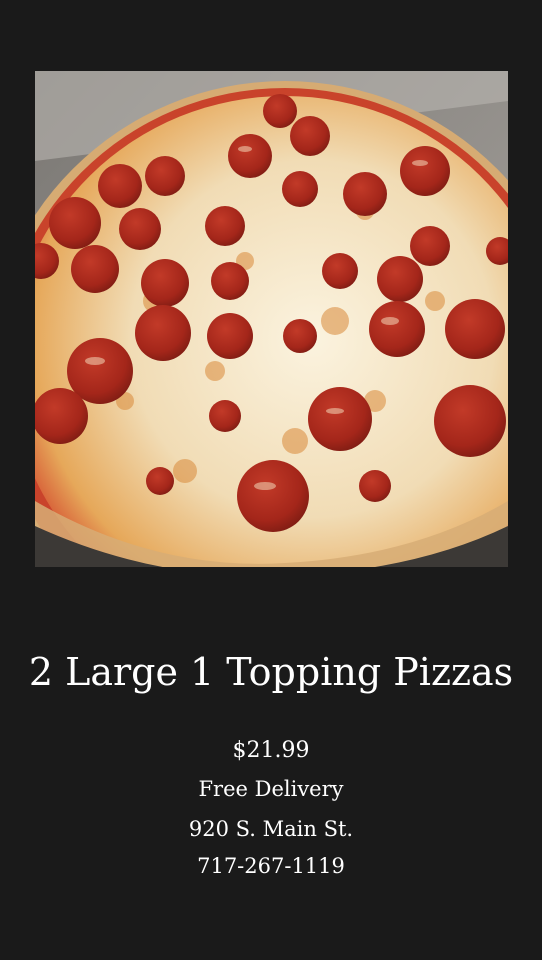 The width and height of the screenshot is (542, 960). Describe the element at coordinates (271, 750) in the screenshot. I see `promo-price: $21.99` at that location.